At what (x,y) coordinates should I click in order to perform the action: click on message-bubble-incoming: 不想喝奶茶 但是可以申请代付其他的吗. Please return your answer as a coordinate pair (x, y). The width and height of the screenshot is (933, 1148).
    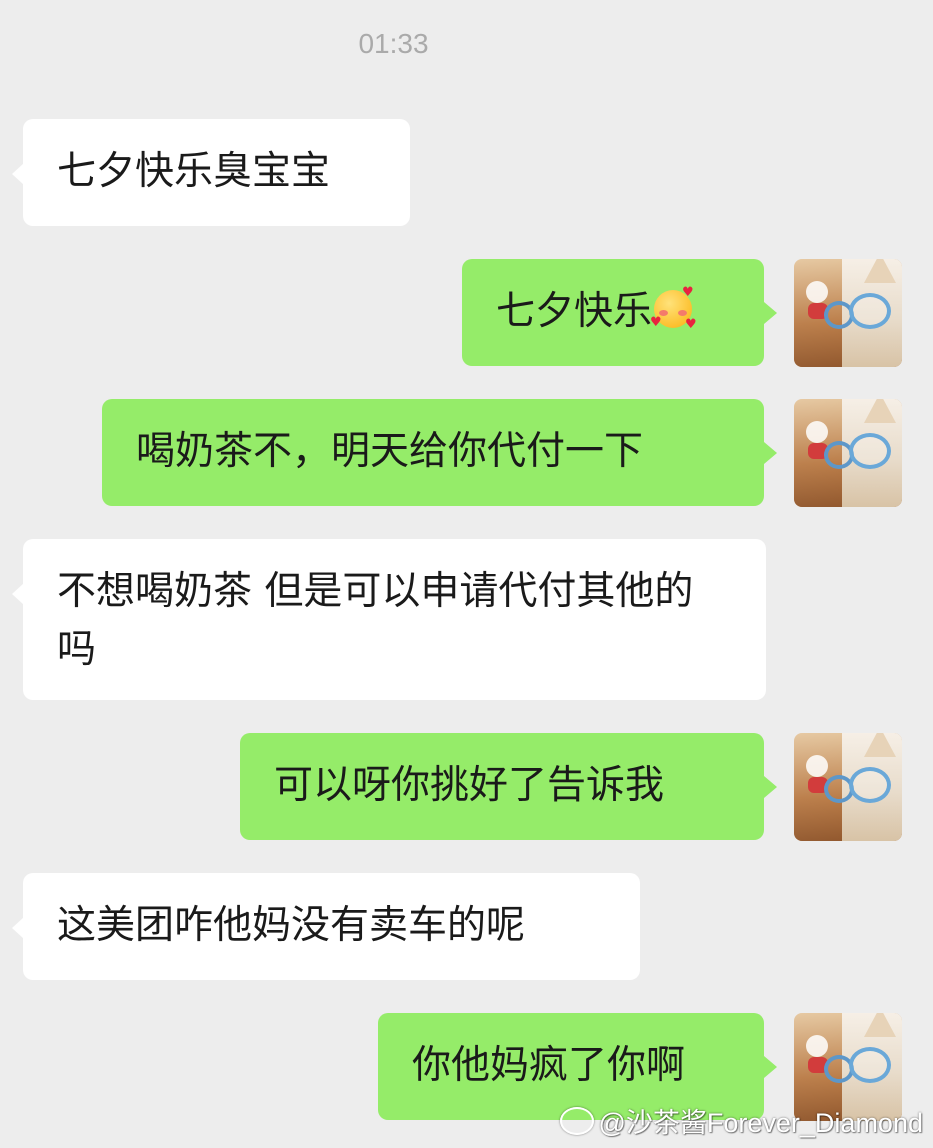
    Looking at the image, I should click on (389, 619).